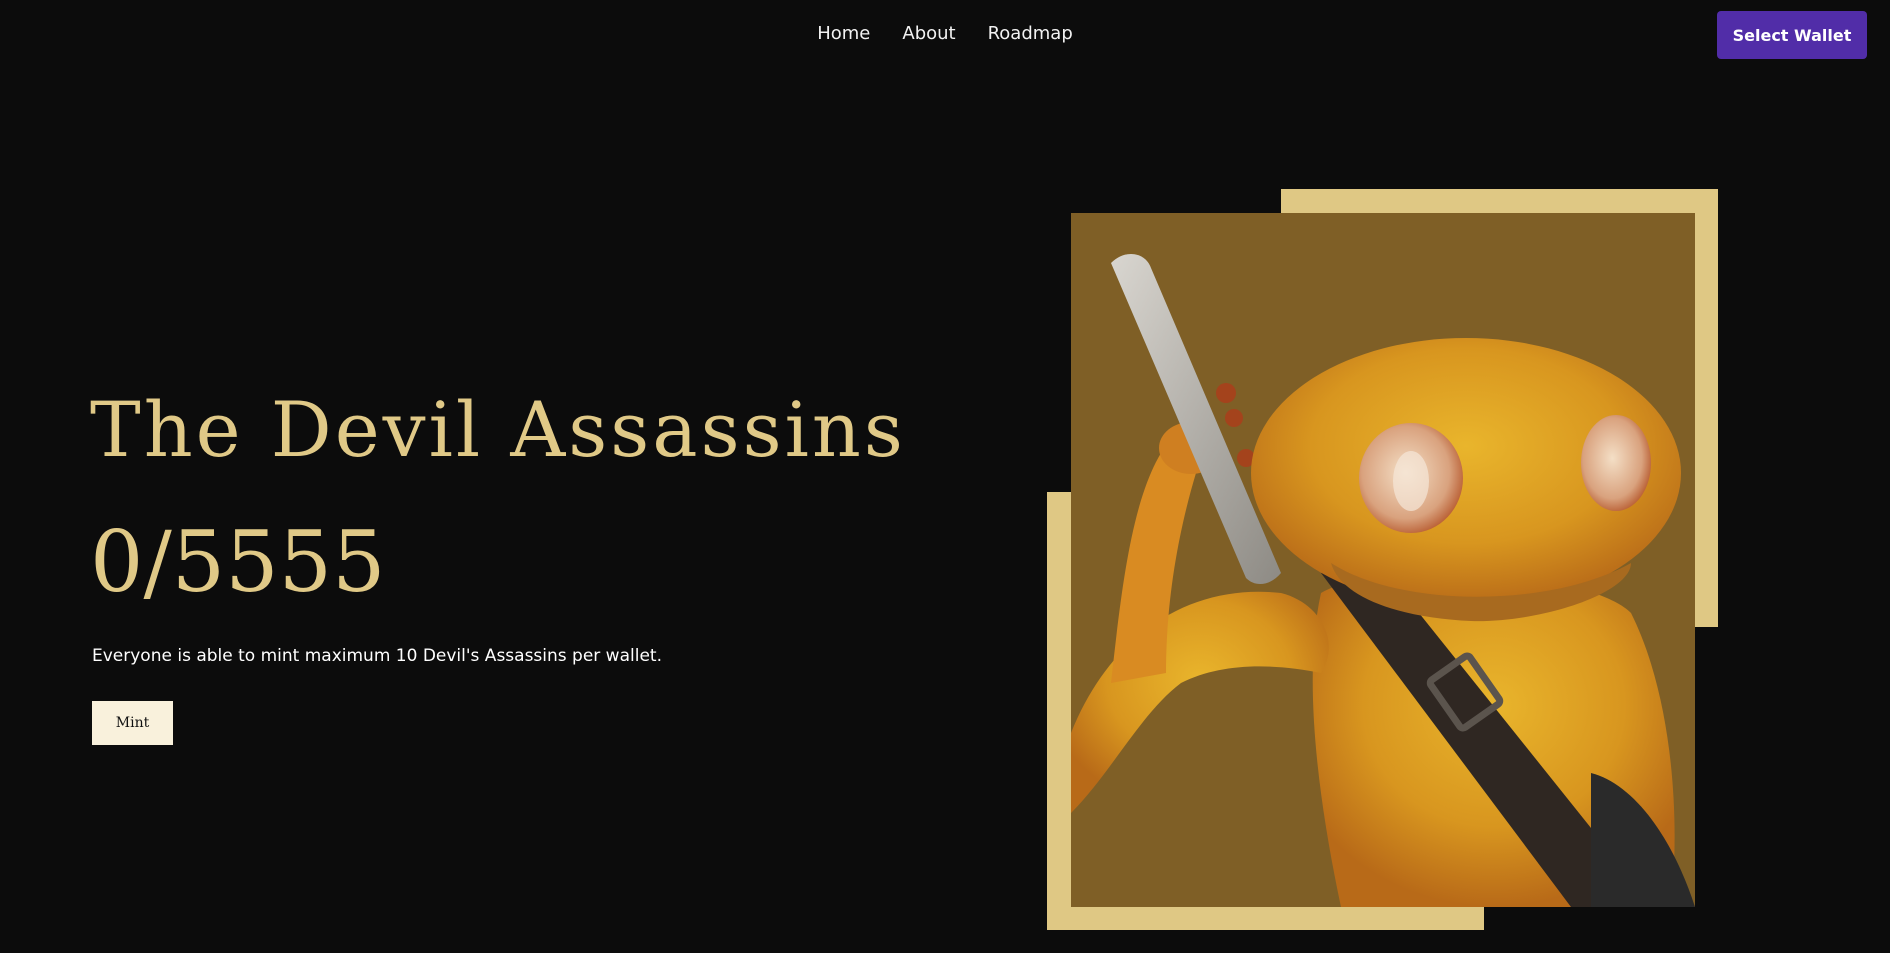 This screenshot has width=1890, height=953. What do you see at coordinates (843, 34) in the screenshot?
I see `nav-link-home: Home` at bounding box center [843, 34].